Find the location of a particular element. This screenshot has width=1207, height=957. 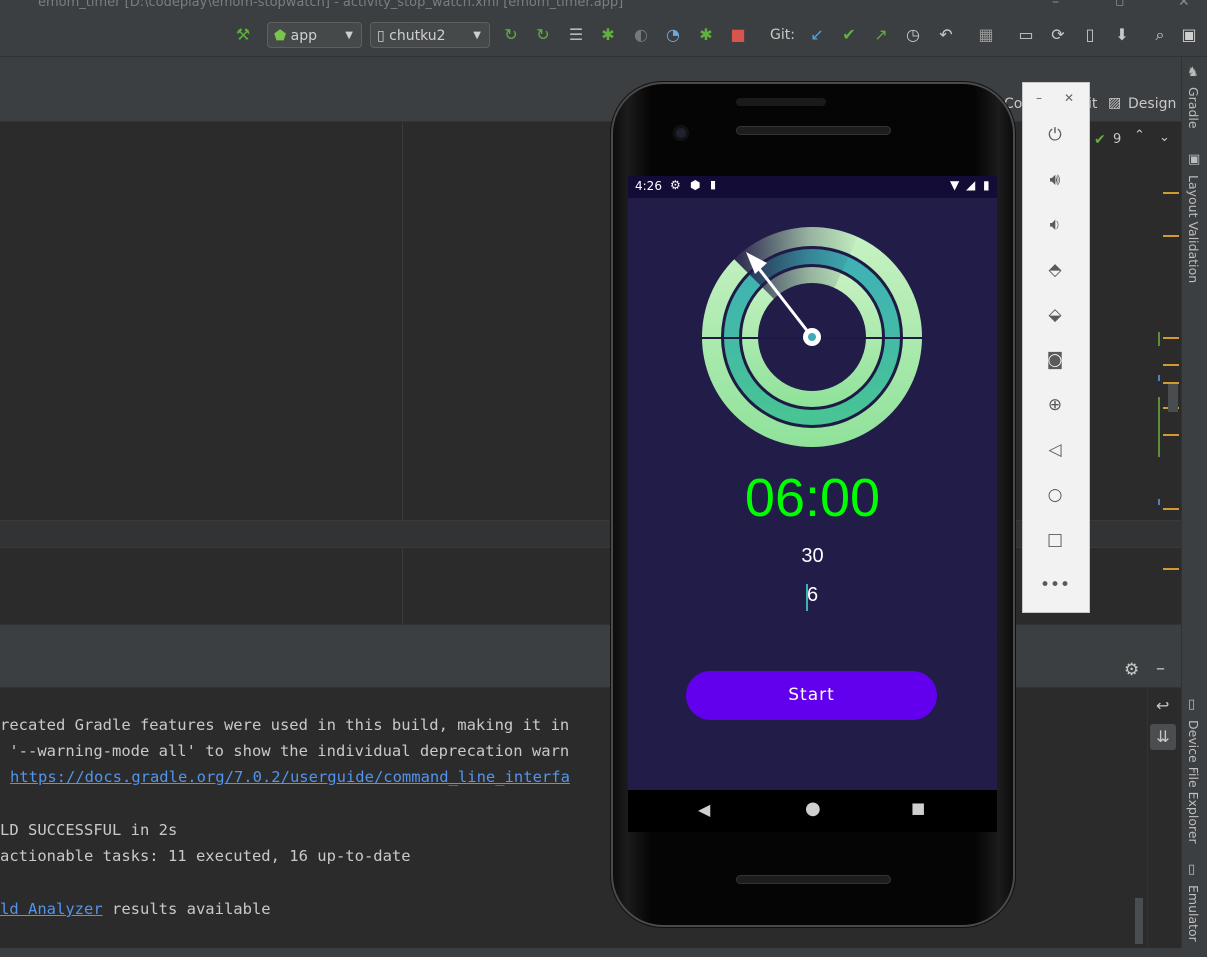

nav-recents-icon: ■ is located at coordinates (918, 808).